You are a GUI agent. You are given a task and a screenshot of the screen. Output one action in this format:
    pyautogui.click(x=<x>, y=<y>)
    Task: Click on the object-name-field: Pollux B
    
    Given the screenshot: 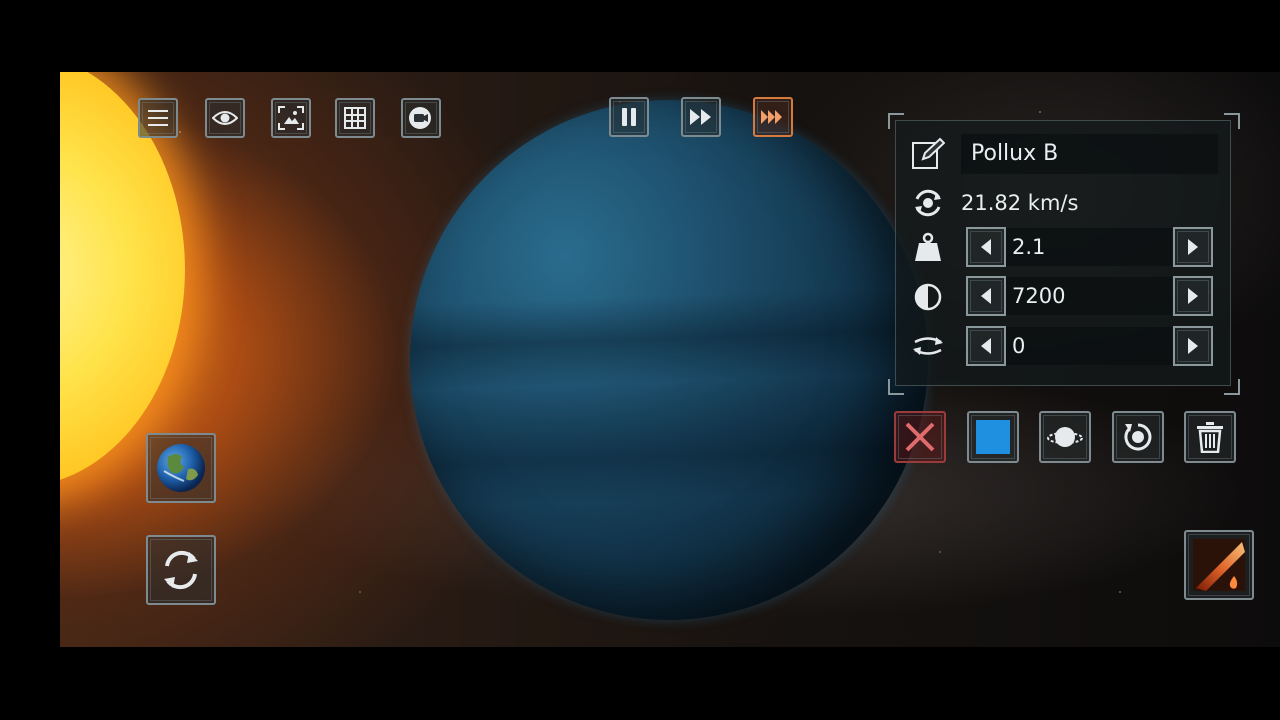 What is the action you would take?
    pyautogui.click(x=1089, y=154)
    